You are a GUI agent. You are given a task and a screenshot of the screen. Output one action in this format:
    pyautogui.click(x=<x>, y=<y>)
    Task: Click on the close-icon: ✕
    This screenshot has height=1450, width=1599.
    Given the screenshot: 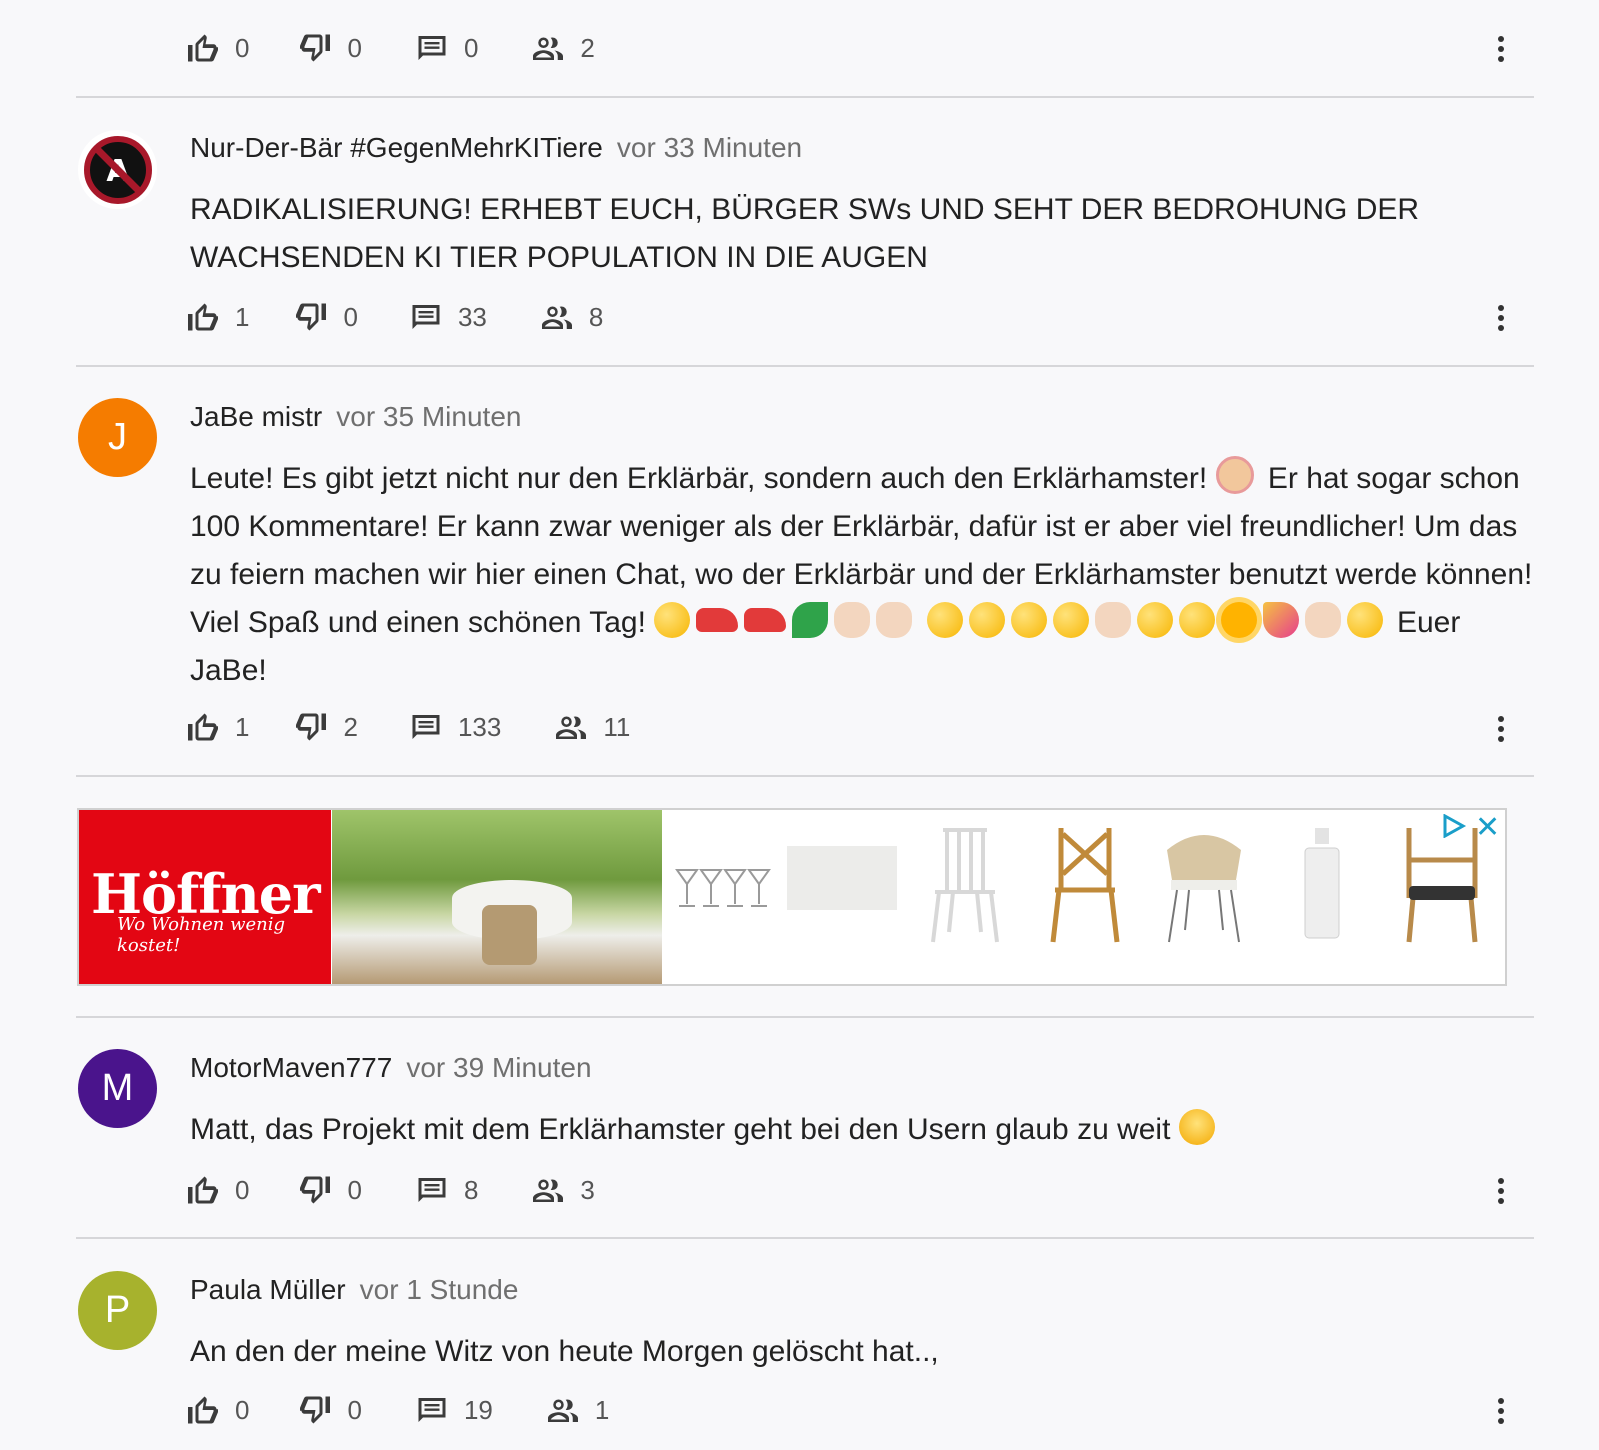 What is the action you would take?
    pyautogui.click(x=1487, y=827)
    